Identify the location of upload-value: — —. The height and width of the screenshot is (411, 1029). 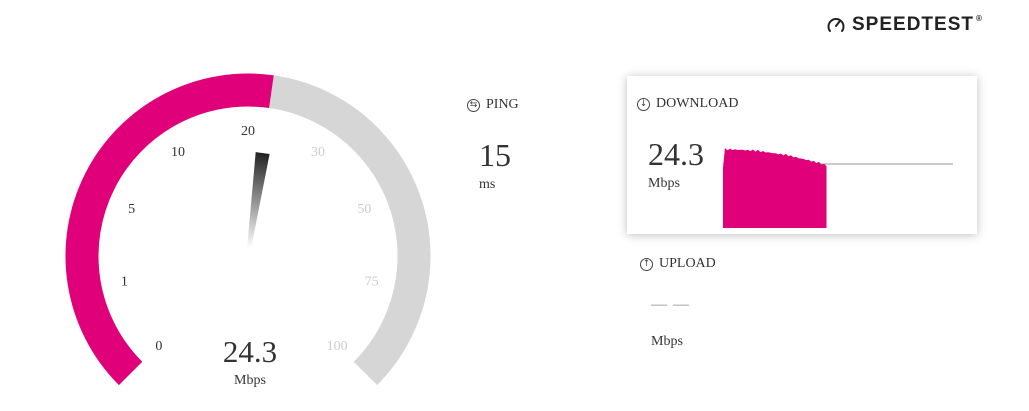
(670, 304).